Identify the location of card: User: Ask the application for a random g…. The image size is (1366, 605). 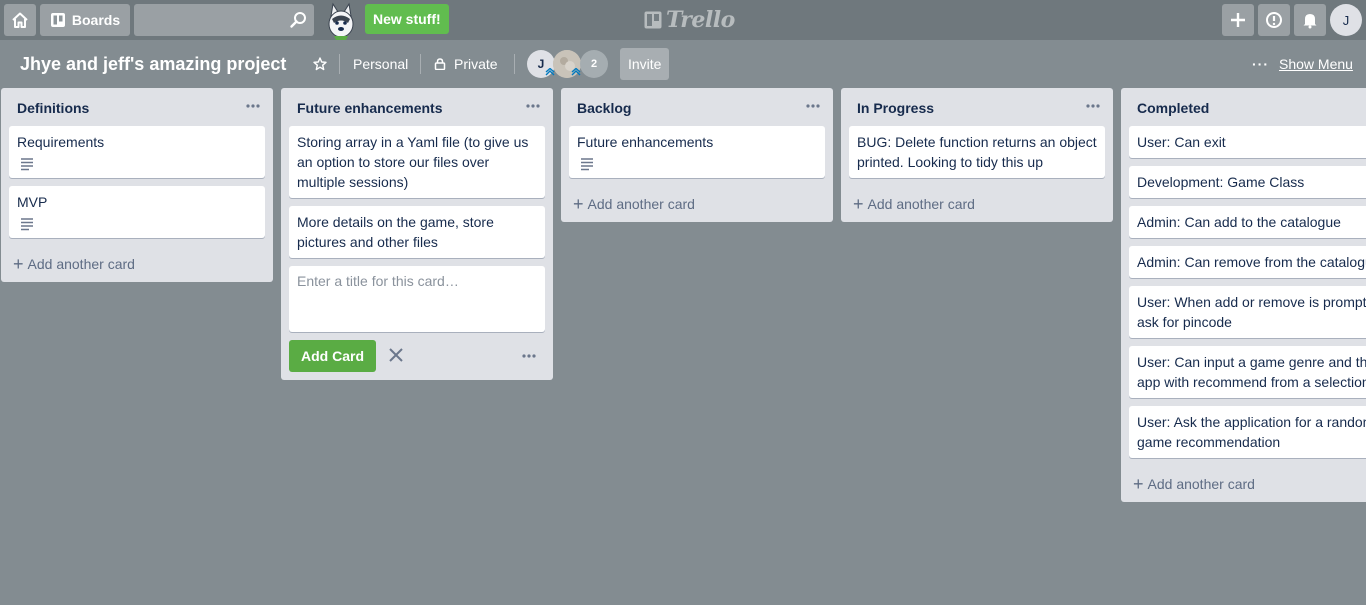
(1247, 432).